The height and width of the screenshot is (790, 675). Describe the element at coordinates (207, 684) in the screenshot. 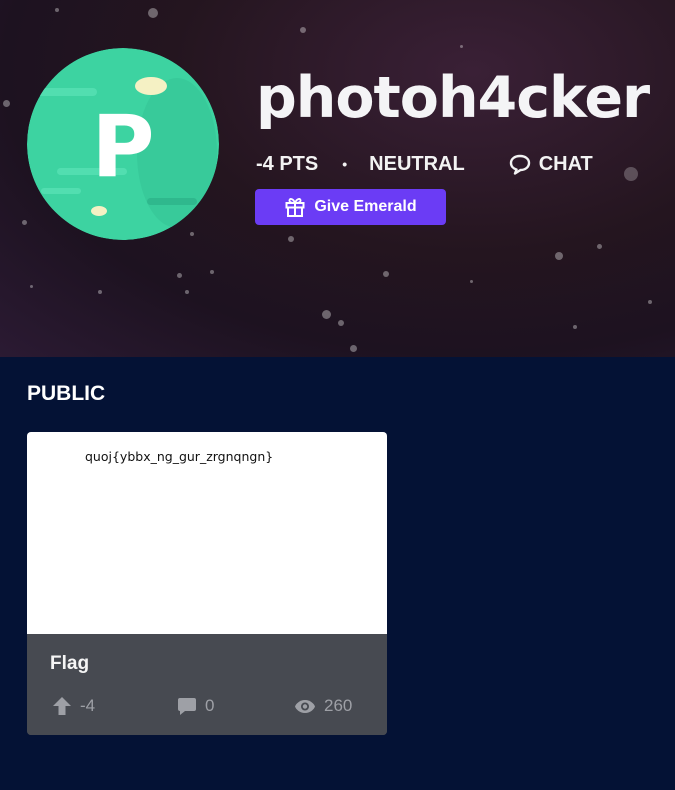

I see `post-card-footer: Flag -4 0 260` at that location.